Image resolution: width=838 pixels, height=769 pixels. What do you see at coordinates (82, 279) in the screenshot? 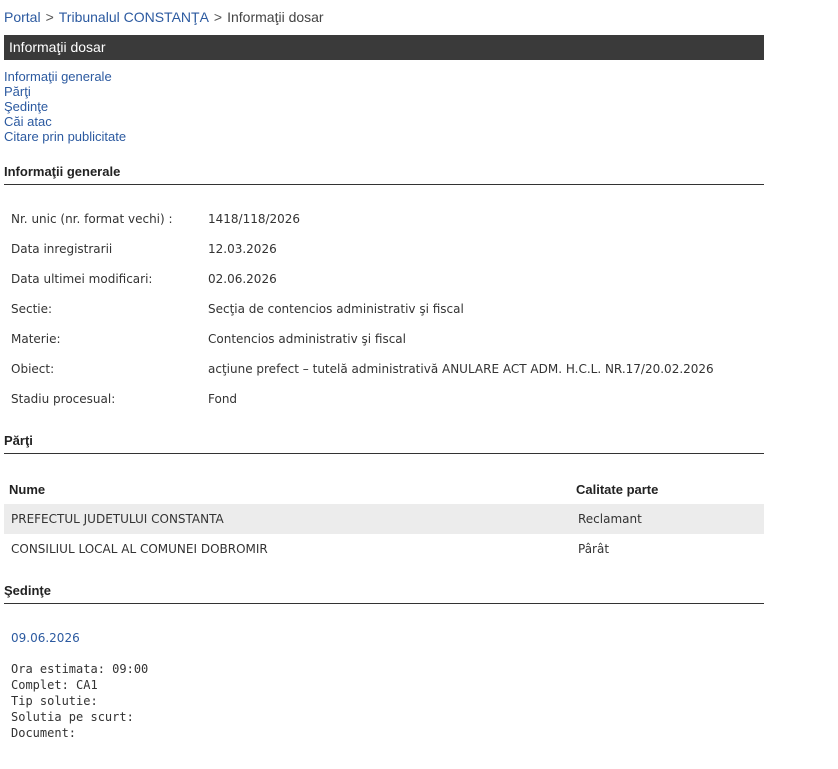
I see `info-label: Data ultimei modificari:` at bounding box center [82, 279].